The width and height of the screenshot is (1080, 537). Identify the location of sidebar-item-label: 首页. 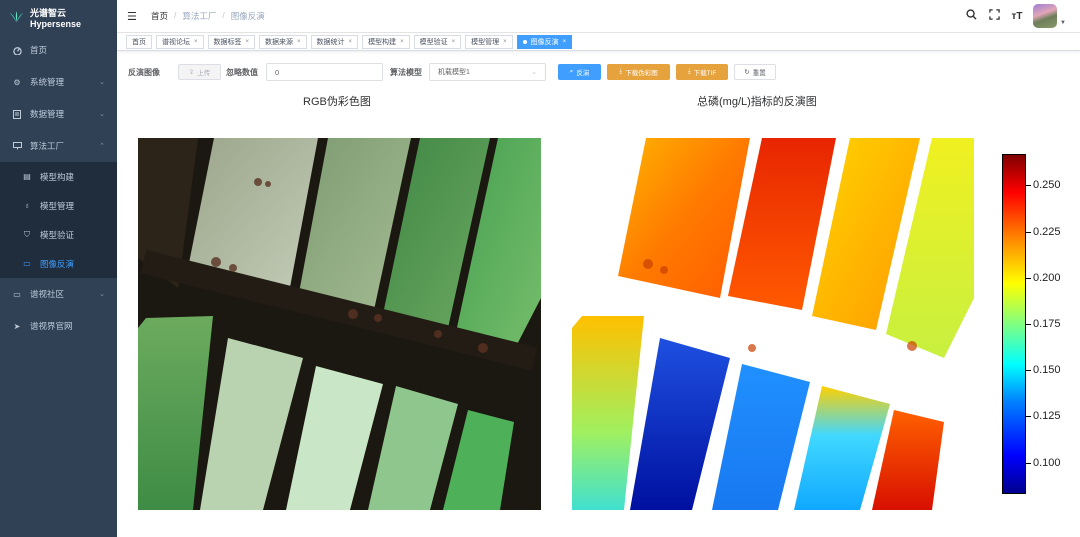
(39, 50).